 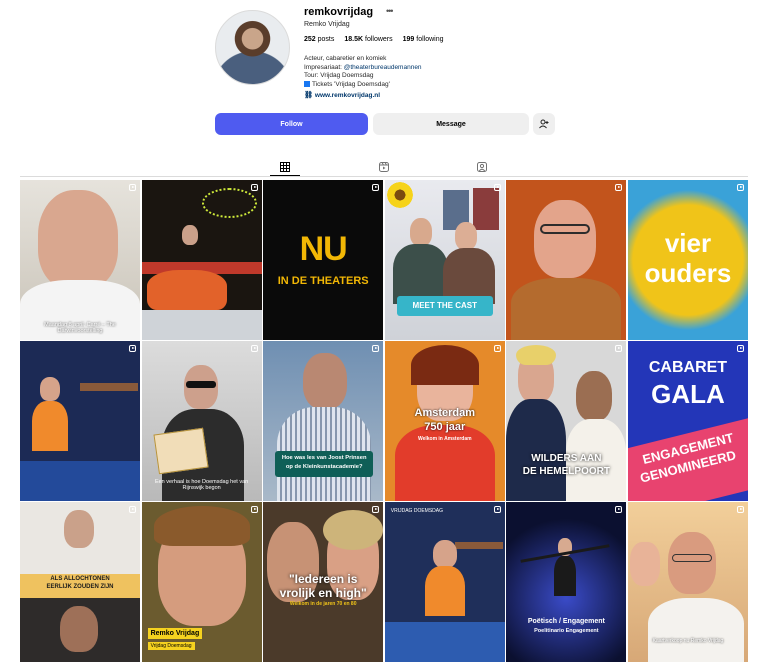 What do you see at coordinates (687, 421) in the screenshot?
I see `post-tile: CABARET GALA ENGAGEMENT GENOMINEERD` at bounding box center [687, 421].